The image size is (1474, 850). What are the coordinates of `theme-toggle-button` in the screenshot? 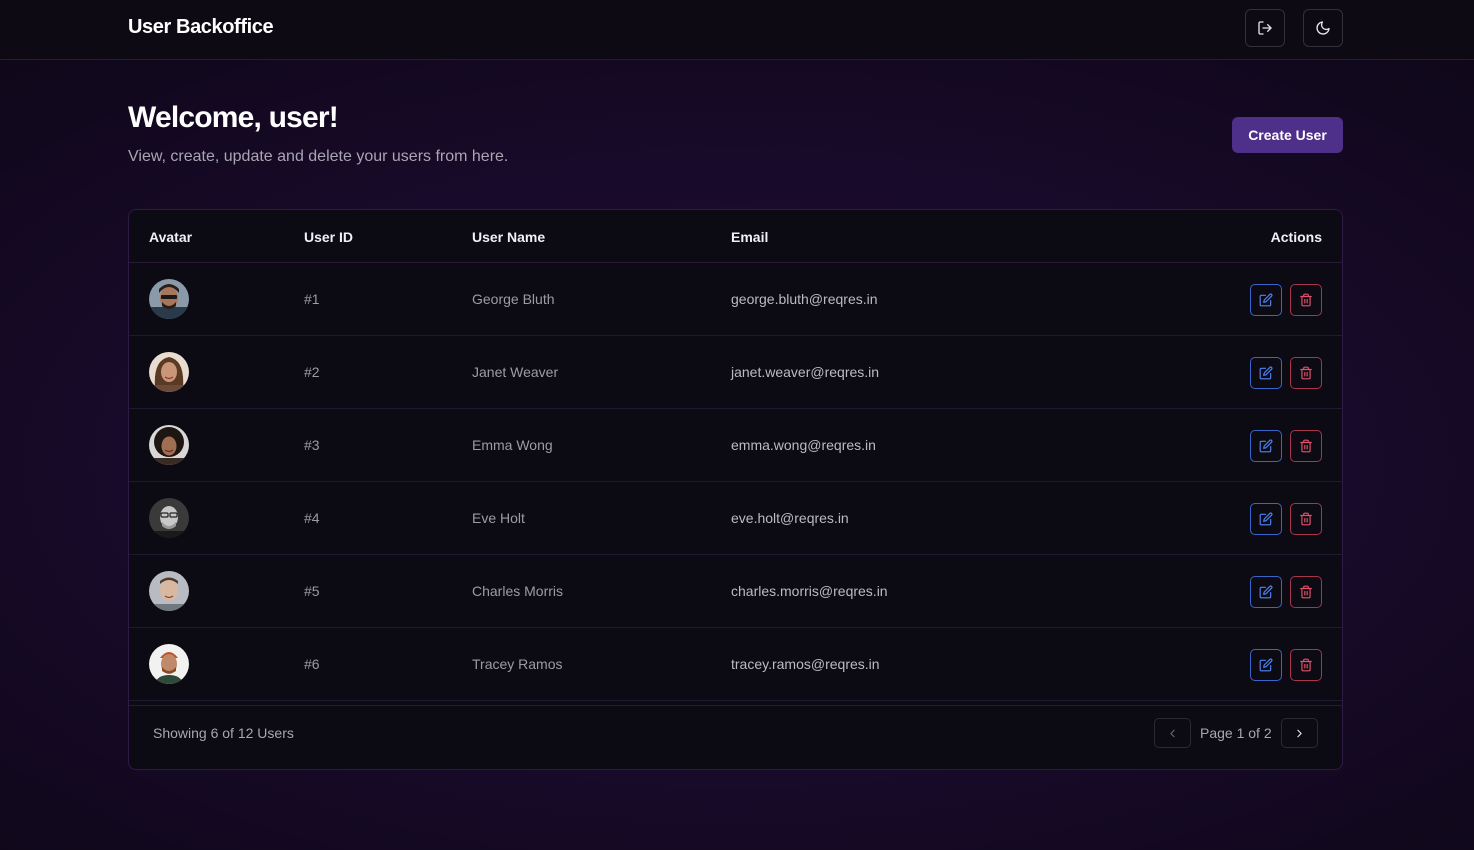 It's located at (1323, 28).